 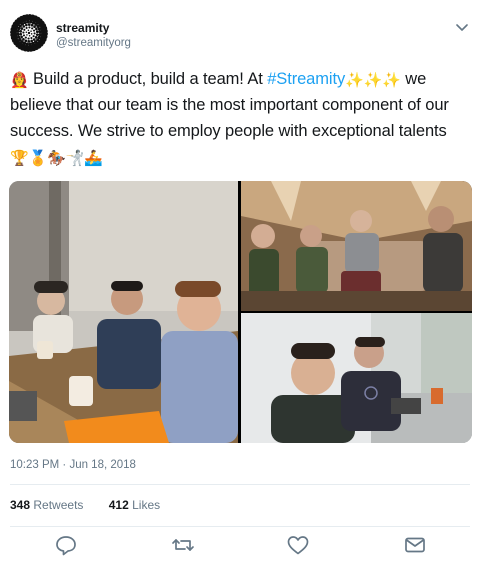 What do you see at coordinates (19, 80) in the screenshot?
I see `firefighter-emoji: 👩‍🚒` at bounding box center [19, 80].